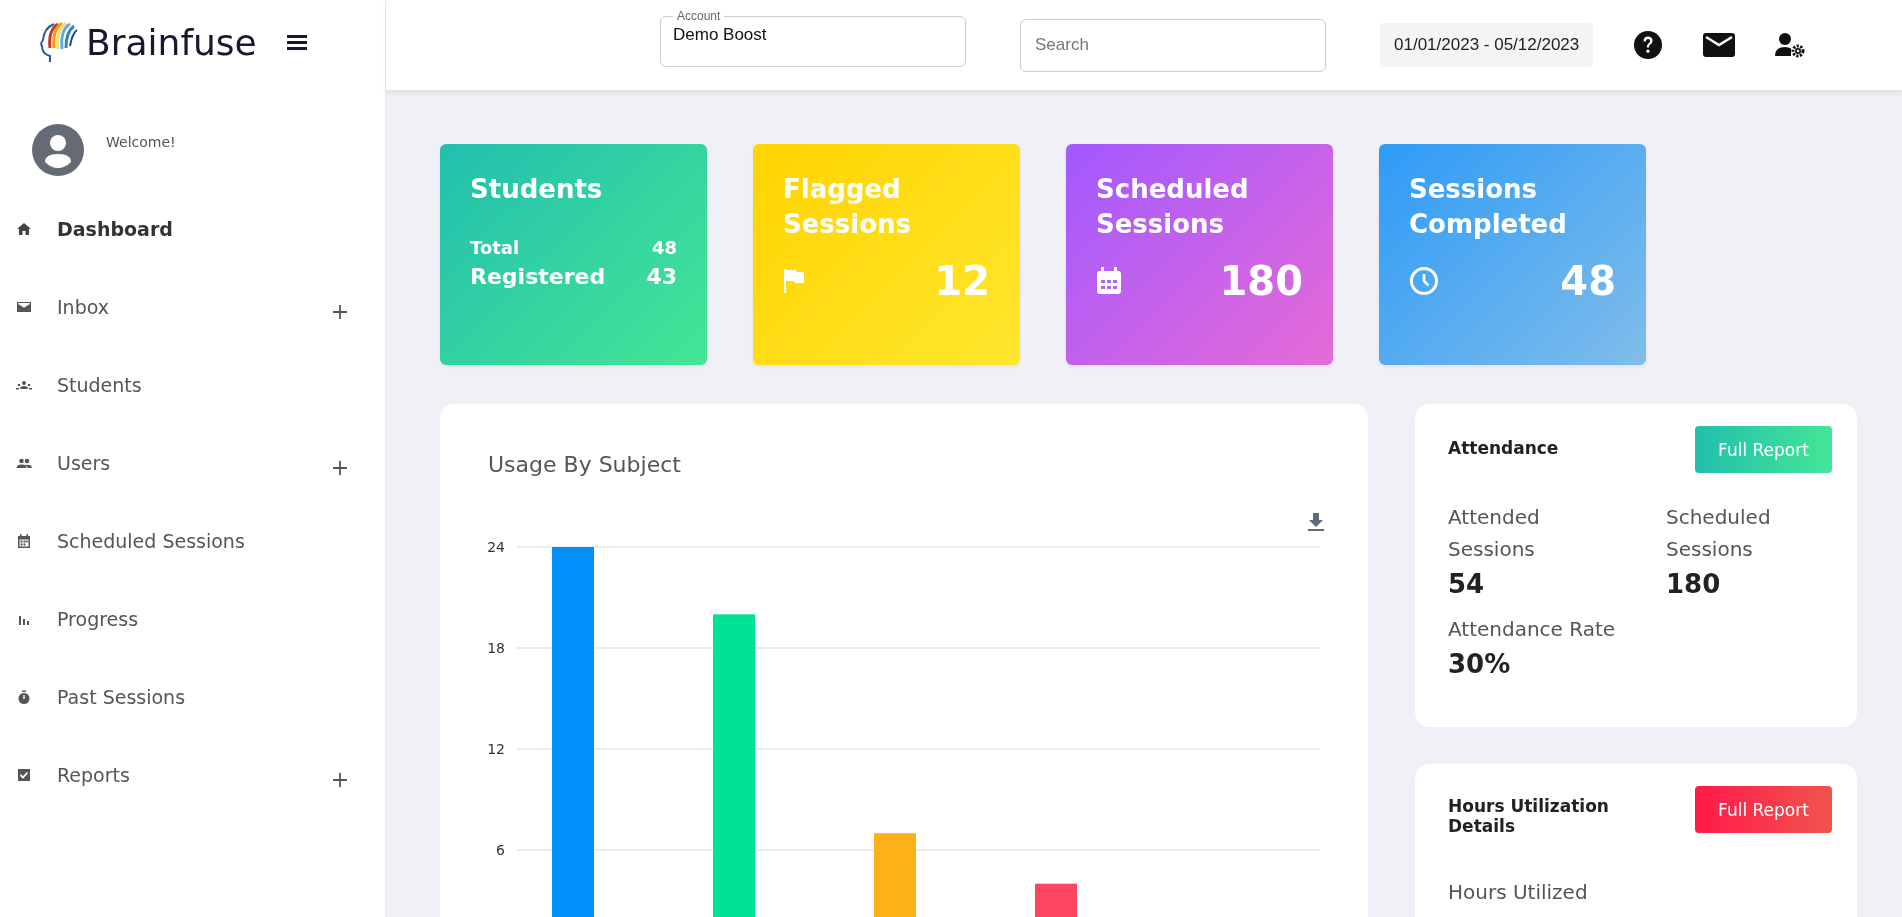  What do you see at coordinates (1487, 45) in the screenshot?
I see `date-range-picker: 01/01/2023 - 05/12/2023` at bounding box center [1487, 45].